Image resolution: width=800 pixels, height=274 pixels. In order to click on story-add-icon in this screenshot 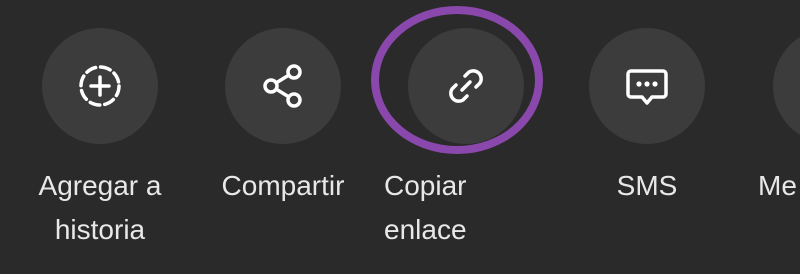, I will do `click(100, 86)`.